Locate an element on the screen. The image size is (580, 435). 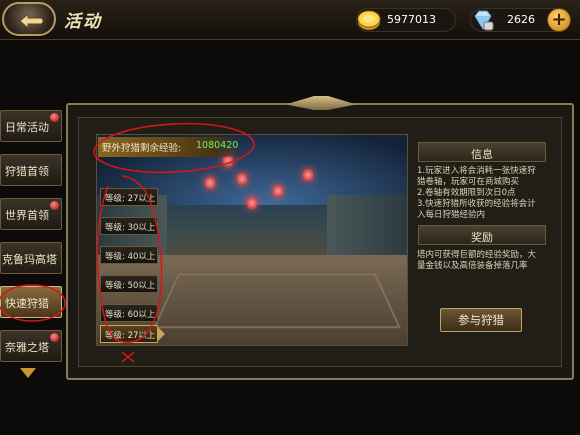
info-line: 猎卷轴，玩家可在商城购买 is located at coordinates (468, 182).